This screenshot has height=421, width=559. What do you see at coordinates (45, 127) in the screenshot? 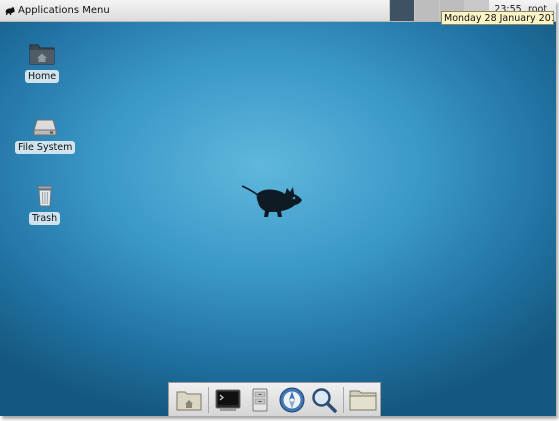
I see `drive-icon` at bounding box center [45, 127].